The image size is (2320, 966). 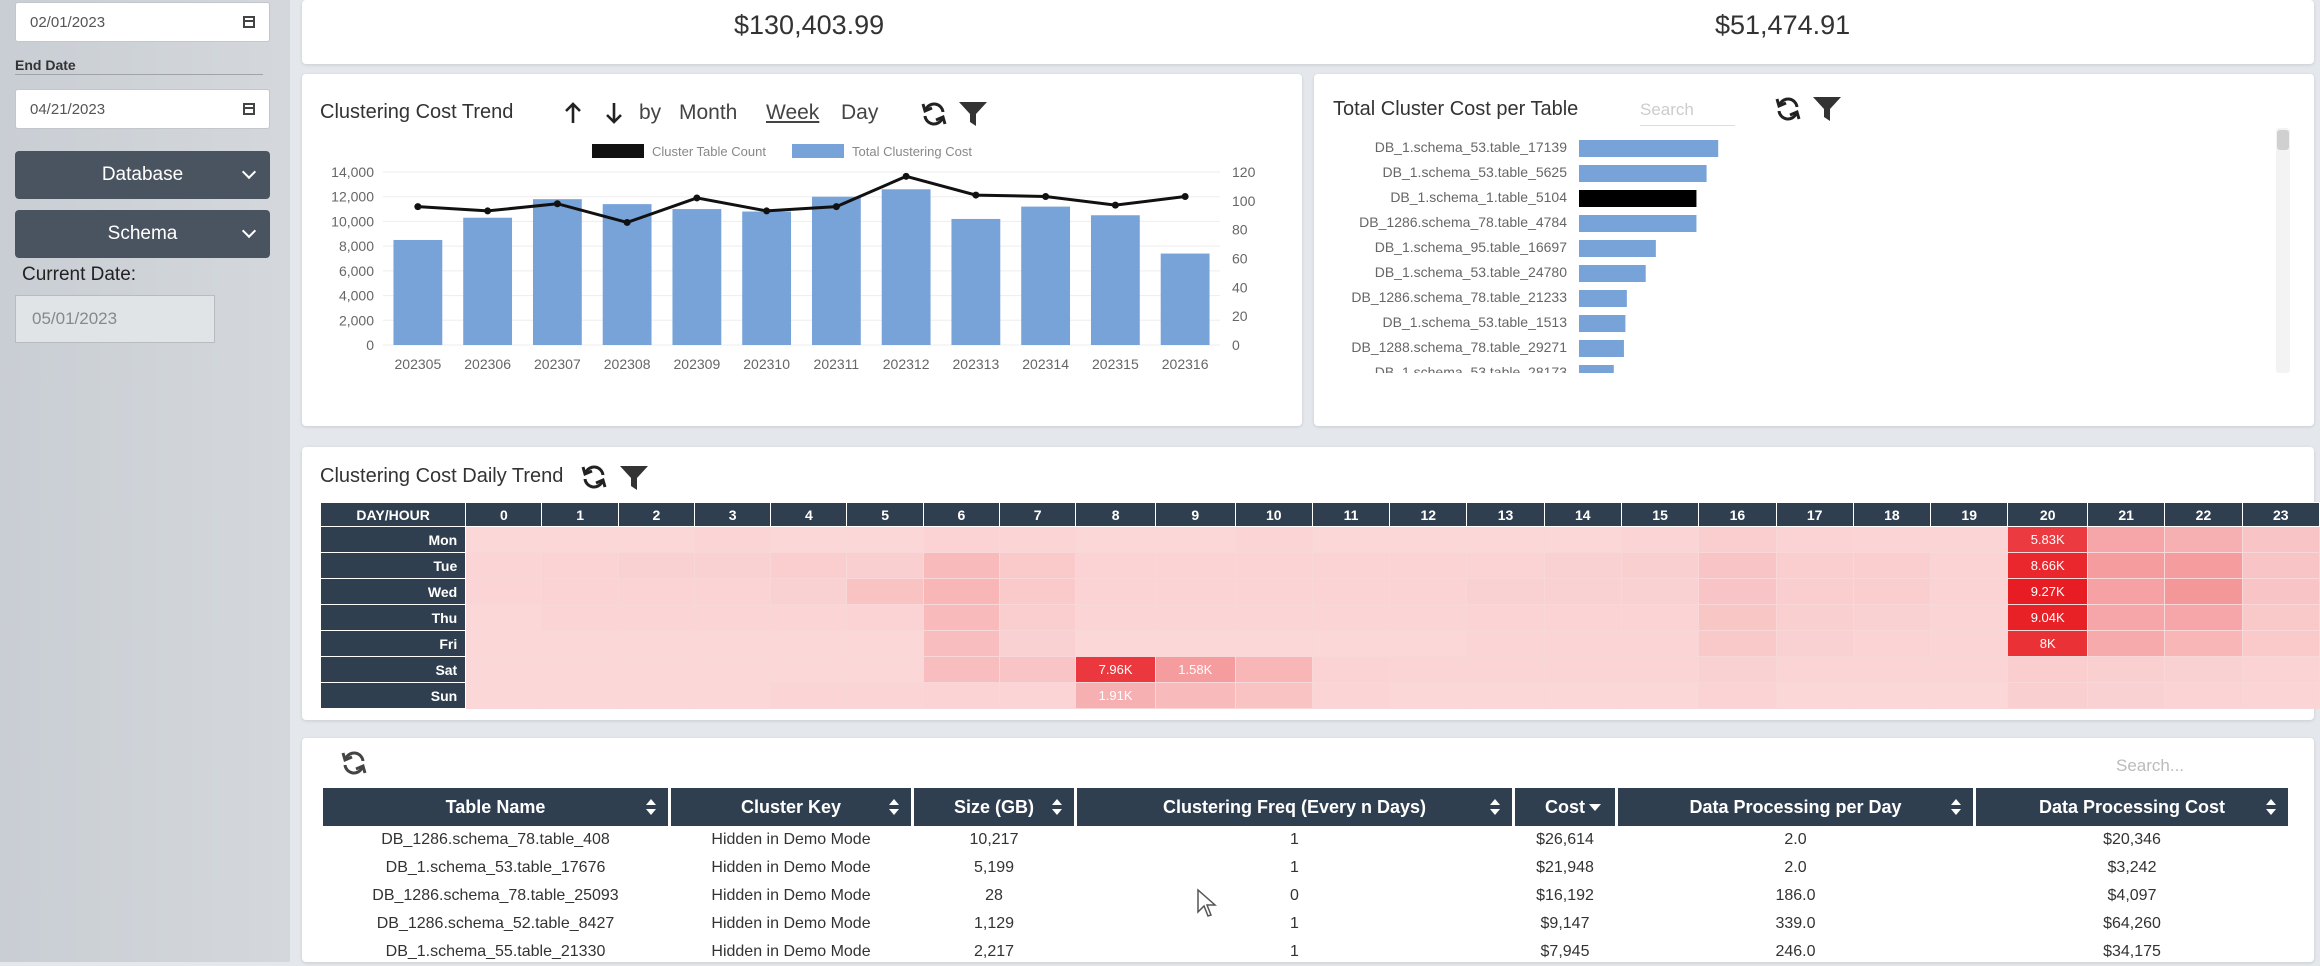 I want to click on column-header: Data Processing per Day, so click(x=1795, y=807).